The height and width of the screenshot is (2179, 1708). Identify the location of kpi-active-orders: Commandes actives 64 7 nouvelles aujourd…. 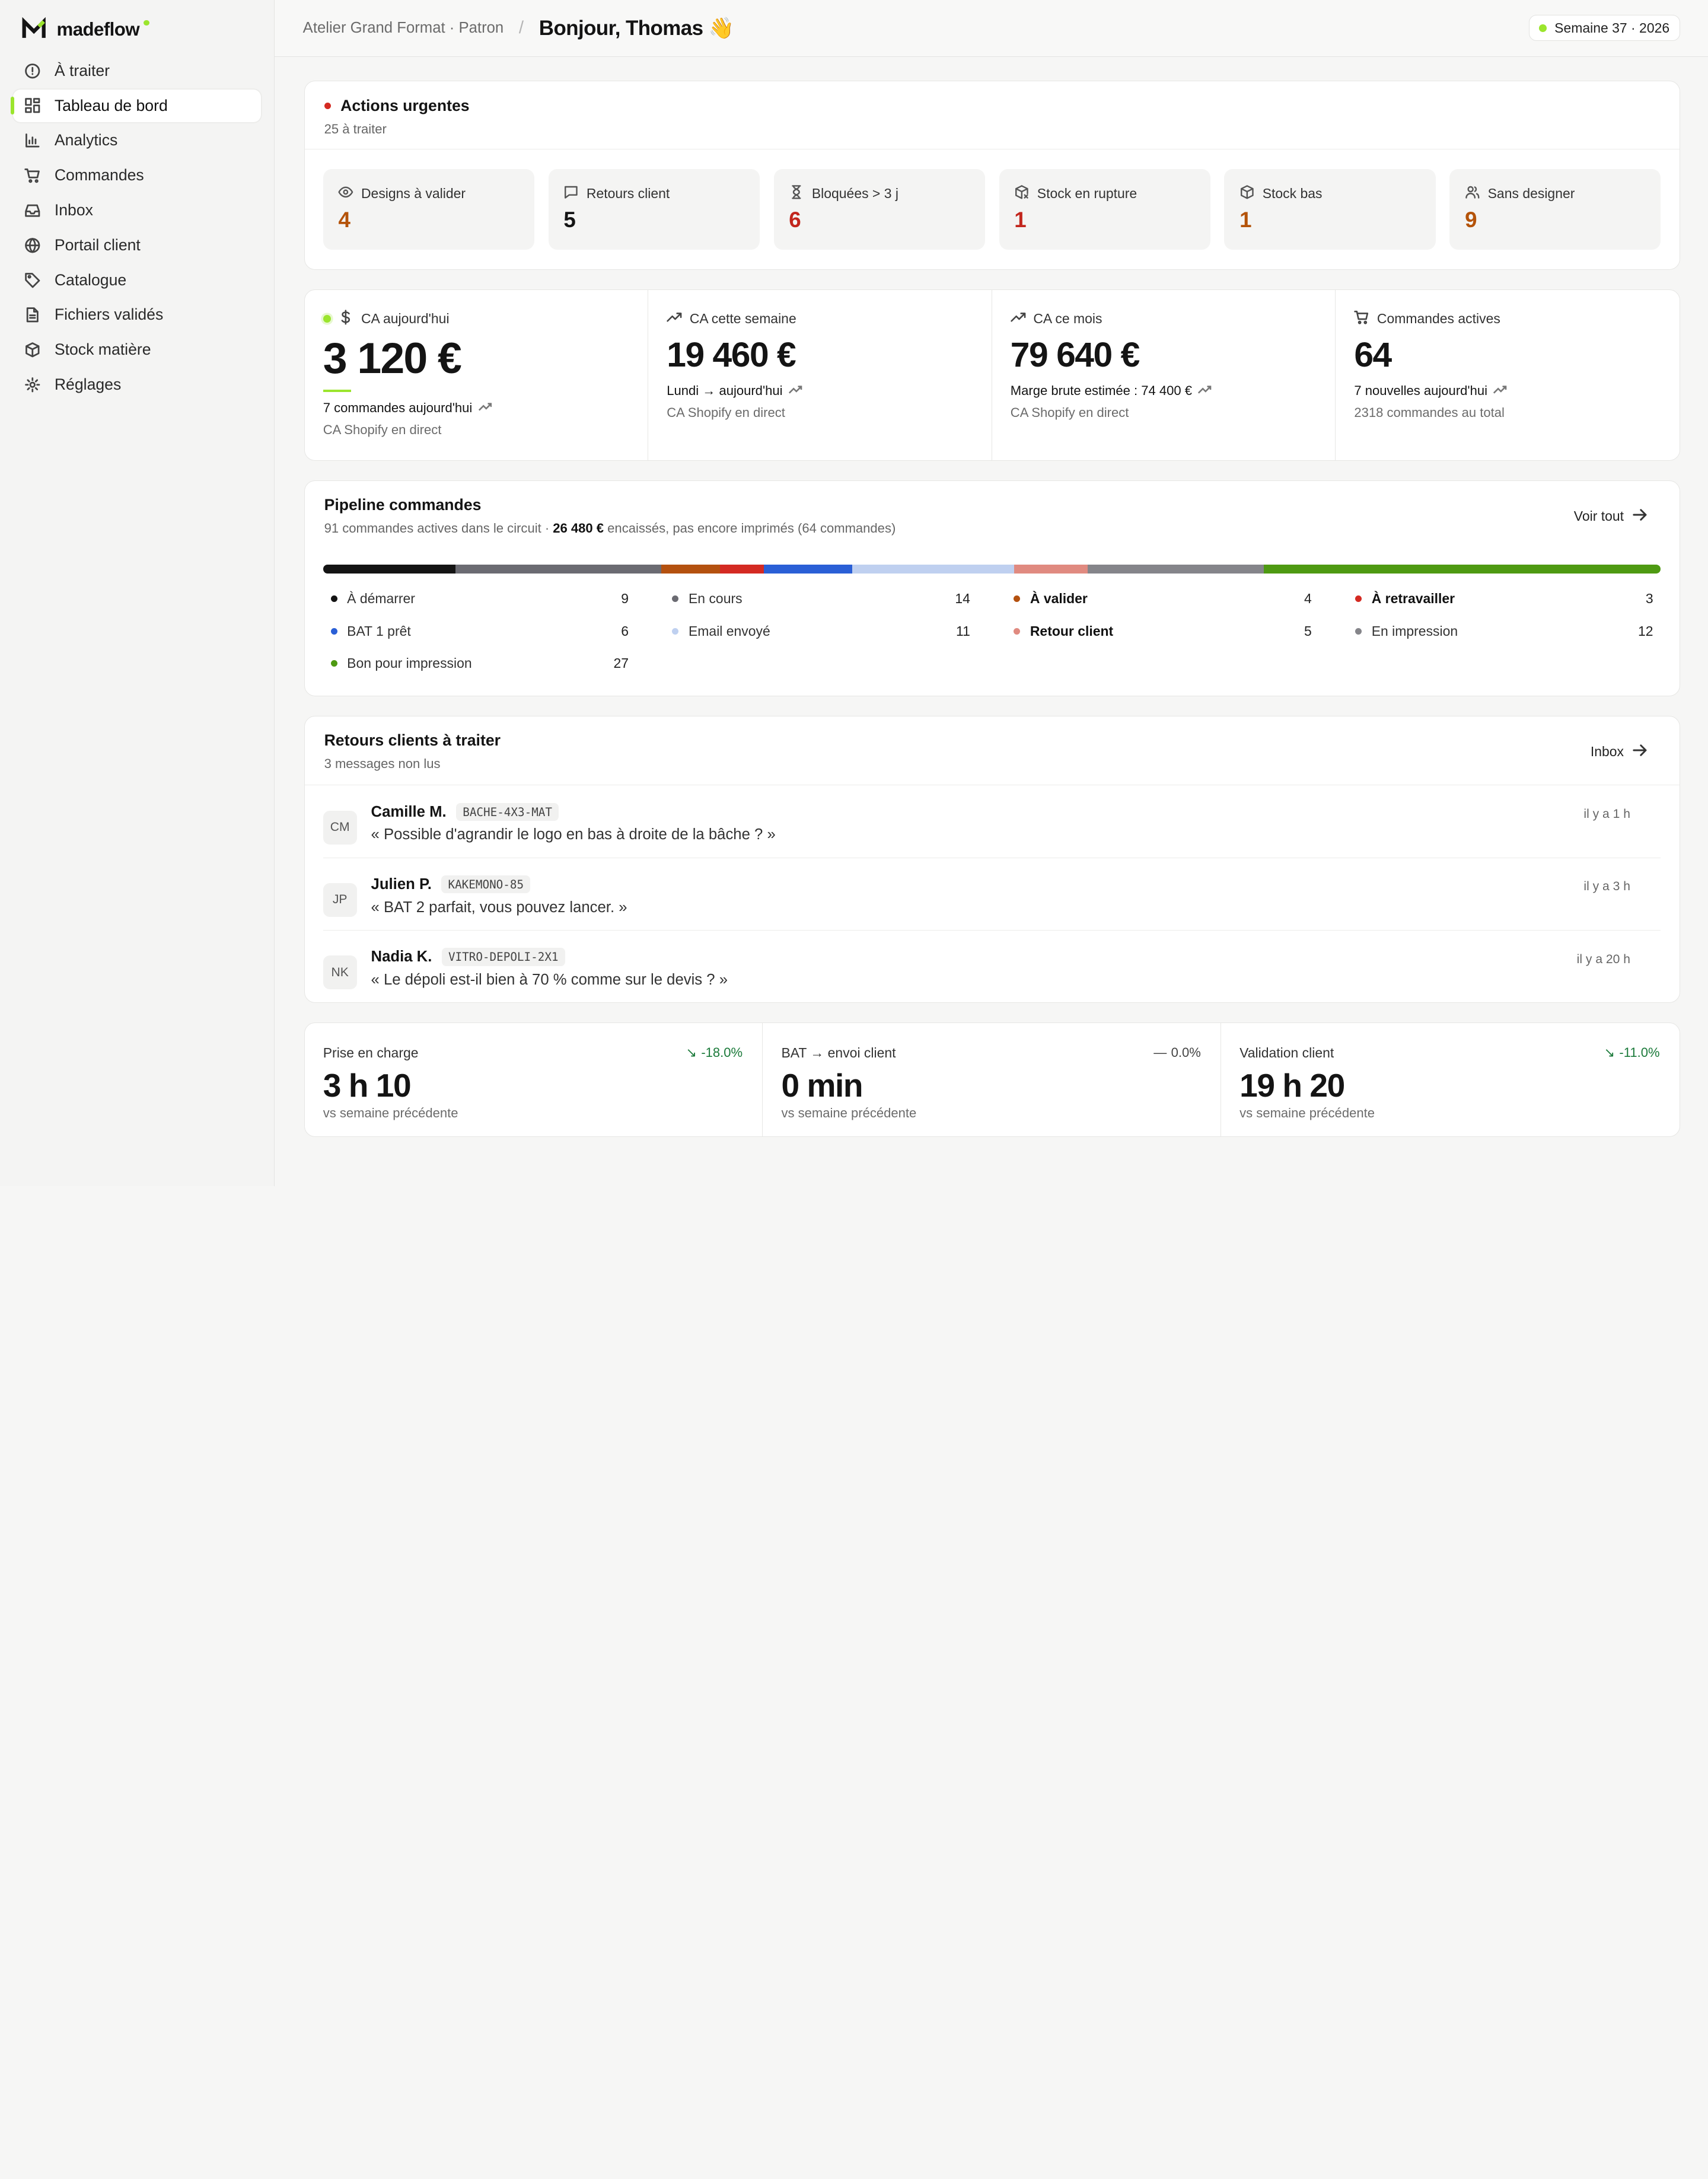
(1508, 375).